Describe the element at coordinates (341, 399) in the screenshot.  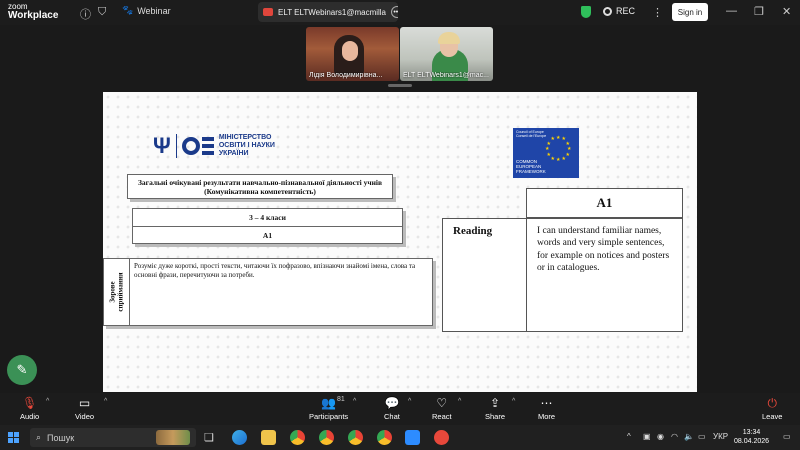
I see `participants-count: 81` at that location.